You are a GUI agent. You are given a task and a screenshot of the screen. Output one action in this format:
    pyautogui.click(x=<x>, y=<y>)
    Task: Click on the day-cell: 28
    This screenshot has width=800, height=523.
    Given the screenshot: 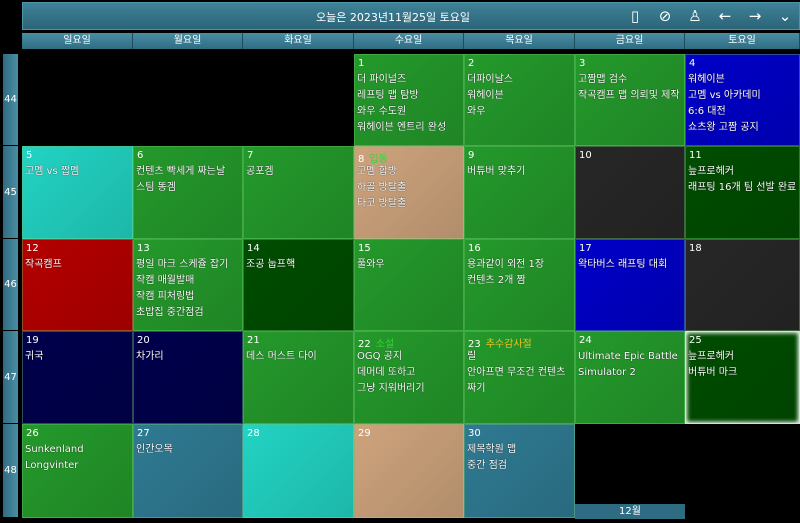 What is the action you would take?
    pyautogui.click(x=298, y=471)
    